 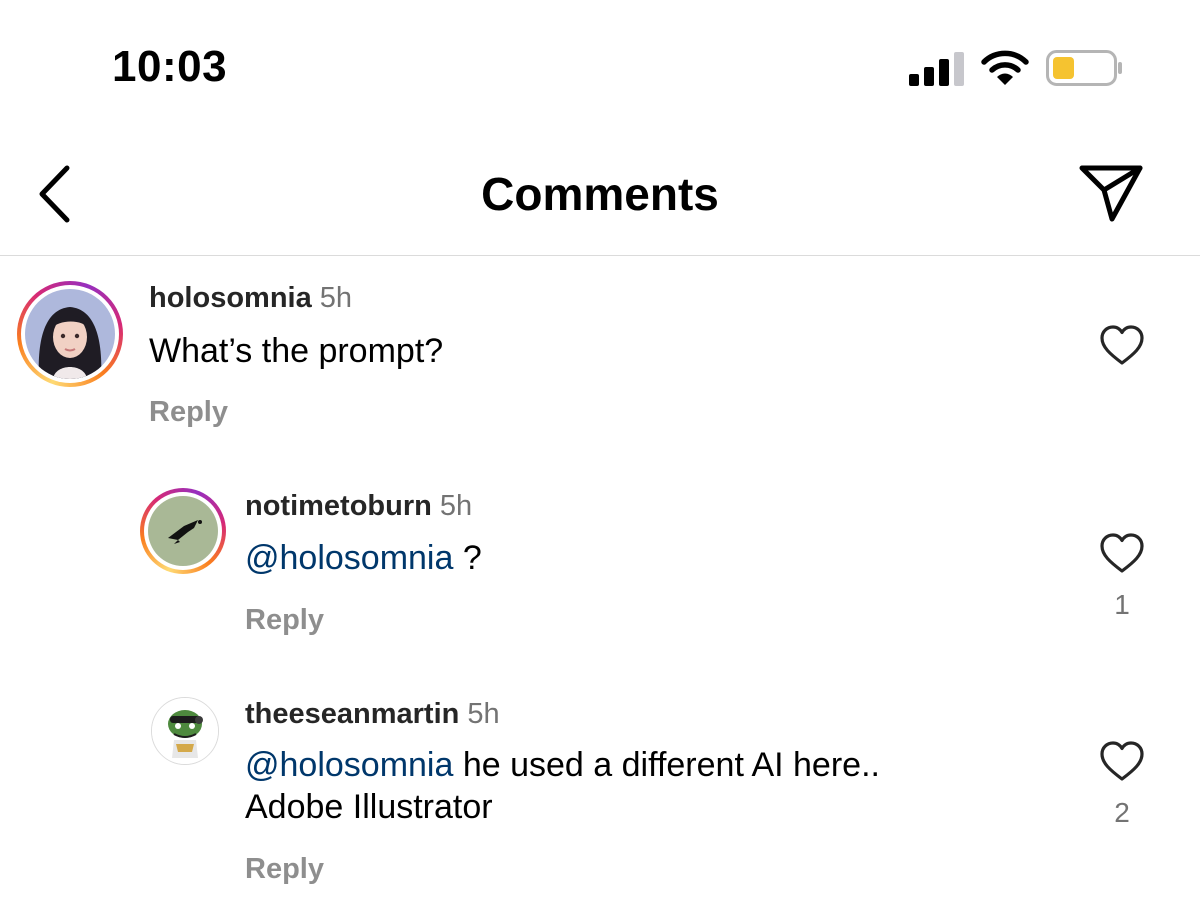 What do you see at coordinates (1122, 812) in the screenshot?
I see `like-count: 2` at bounding box center [1122, 812].